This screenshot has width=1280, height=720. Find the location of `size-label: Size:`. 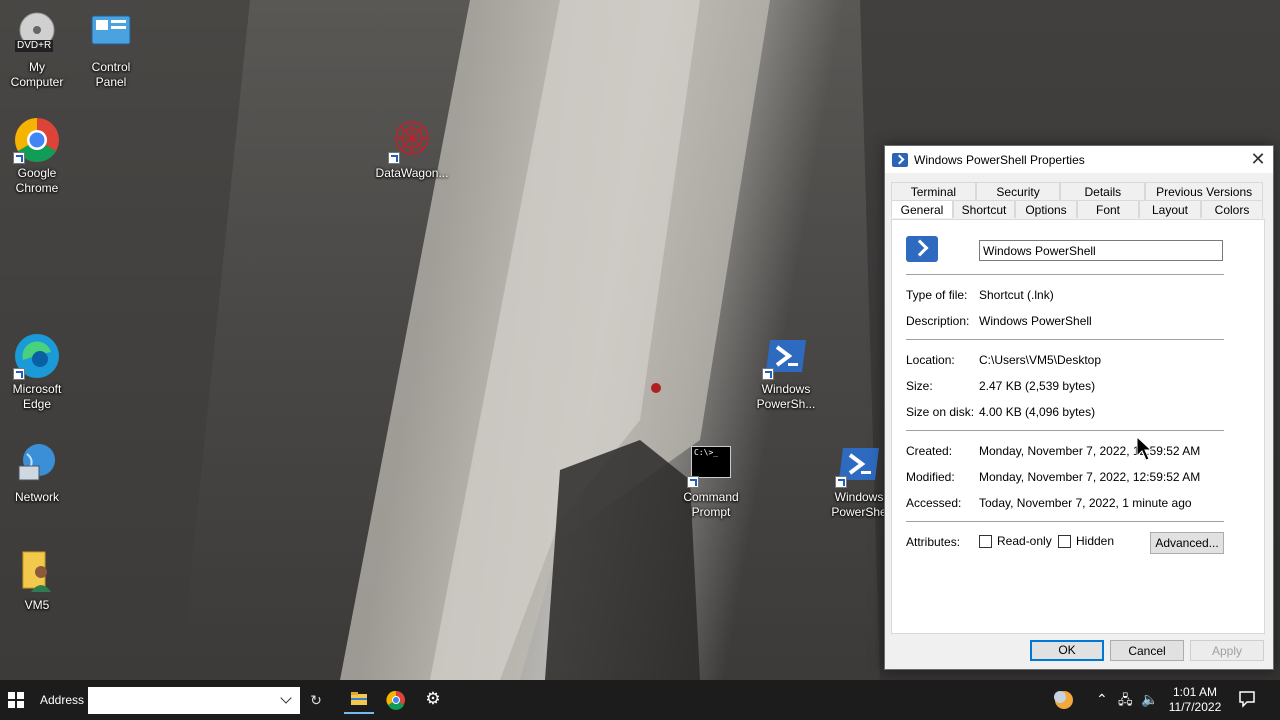

size-label: Size: is located at coordinates (919, 386).